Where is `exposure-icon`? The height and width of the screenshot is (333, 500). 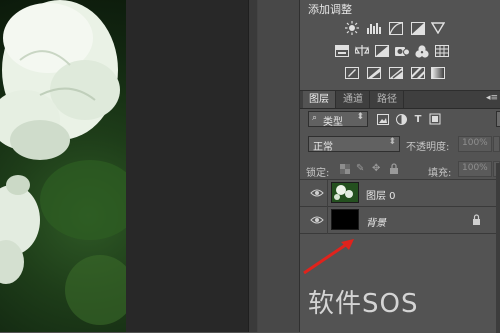
exposure-icon is located at coordinates (418, 28).